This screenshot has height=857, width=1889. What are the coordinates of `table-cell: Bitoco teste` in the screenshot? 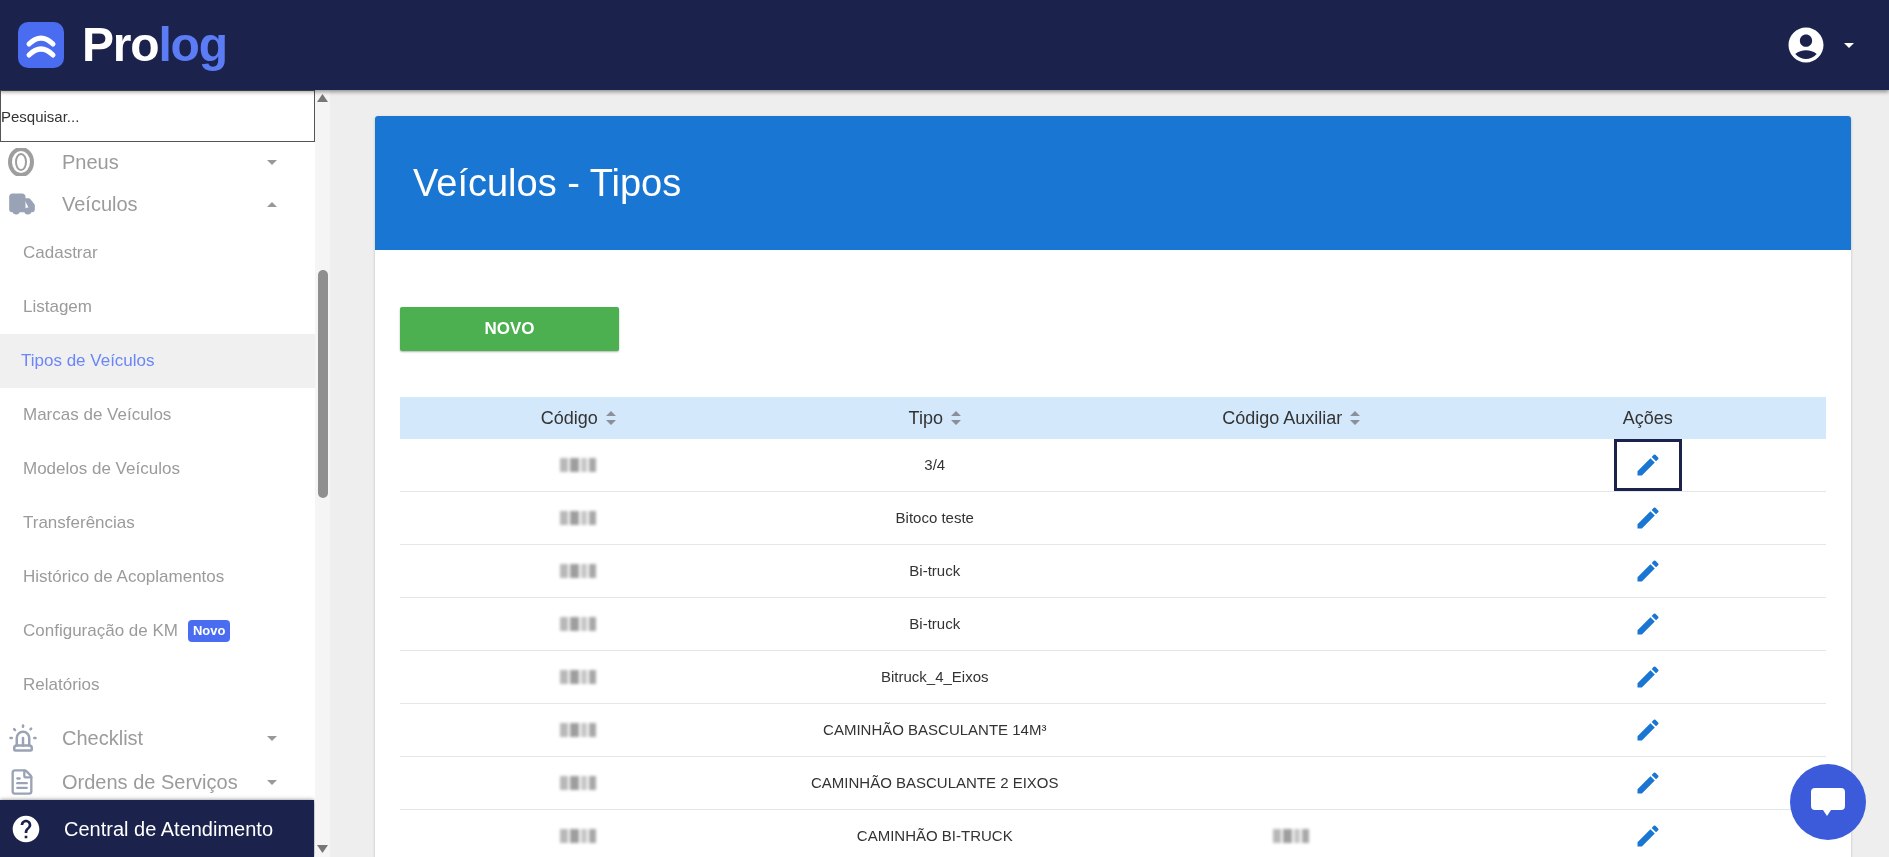 It's located at (934, 517).